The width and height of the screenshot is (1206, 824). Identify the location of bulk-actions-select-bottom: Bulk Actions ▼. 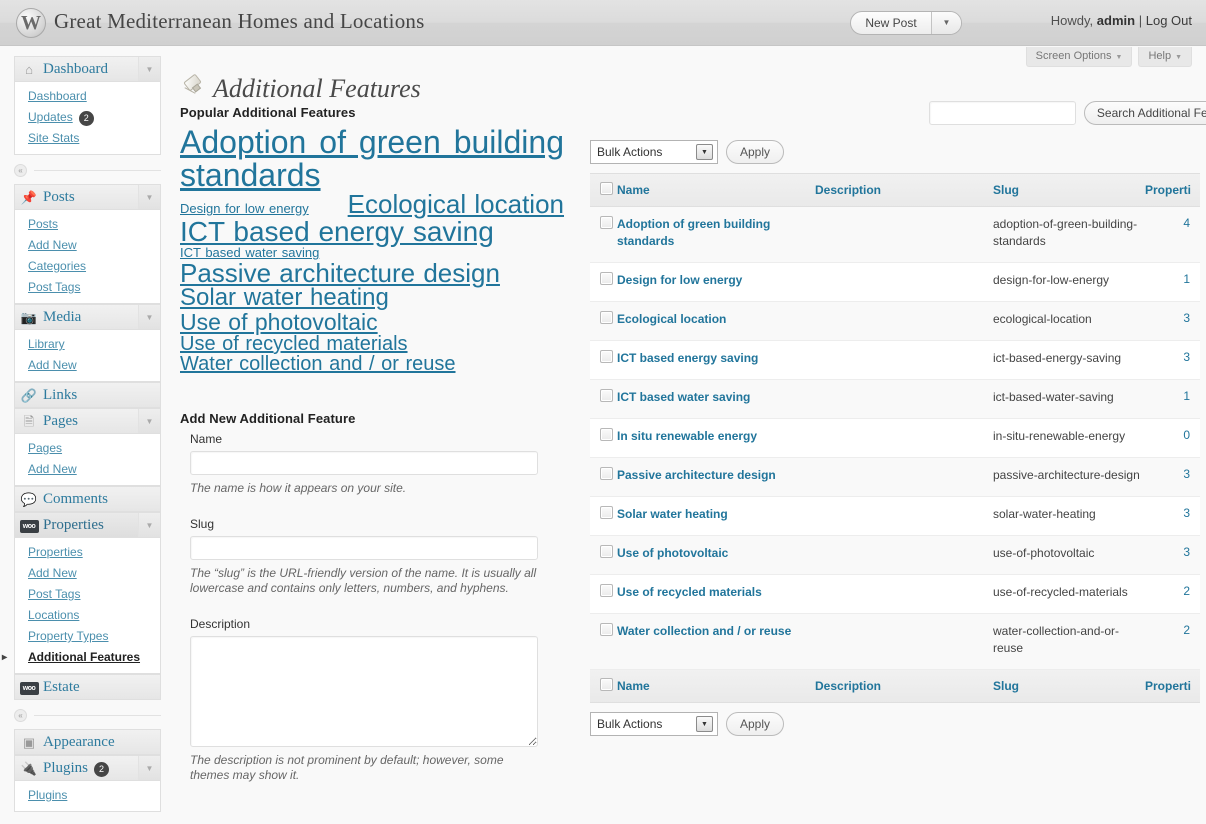
(654, 724).